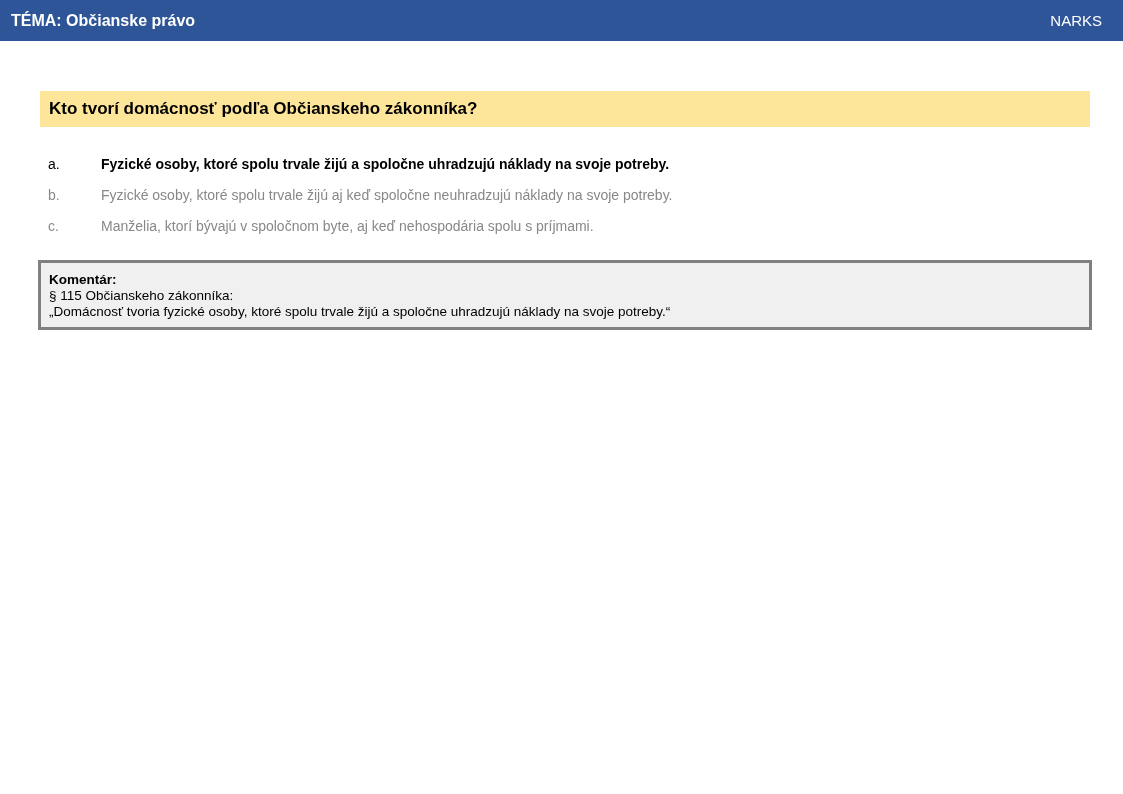 This screenshot has width=1123, height=794. What do you see at coordinates (54, 164) in the screenshot?
I see `answer-letter: a.` at bounding box center [54, 164].